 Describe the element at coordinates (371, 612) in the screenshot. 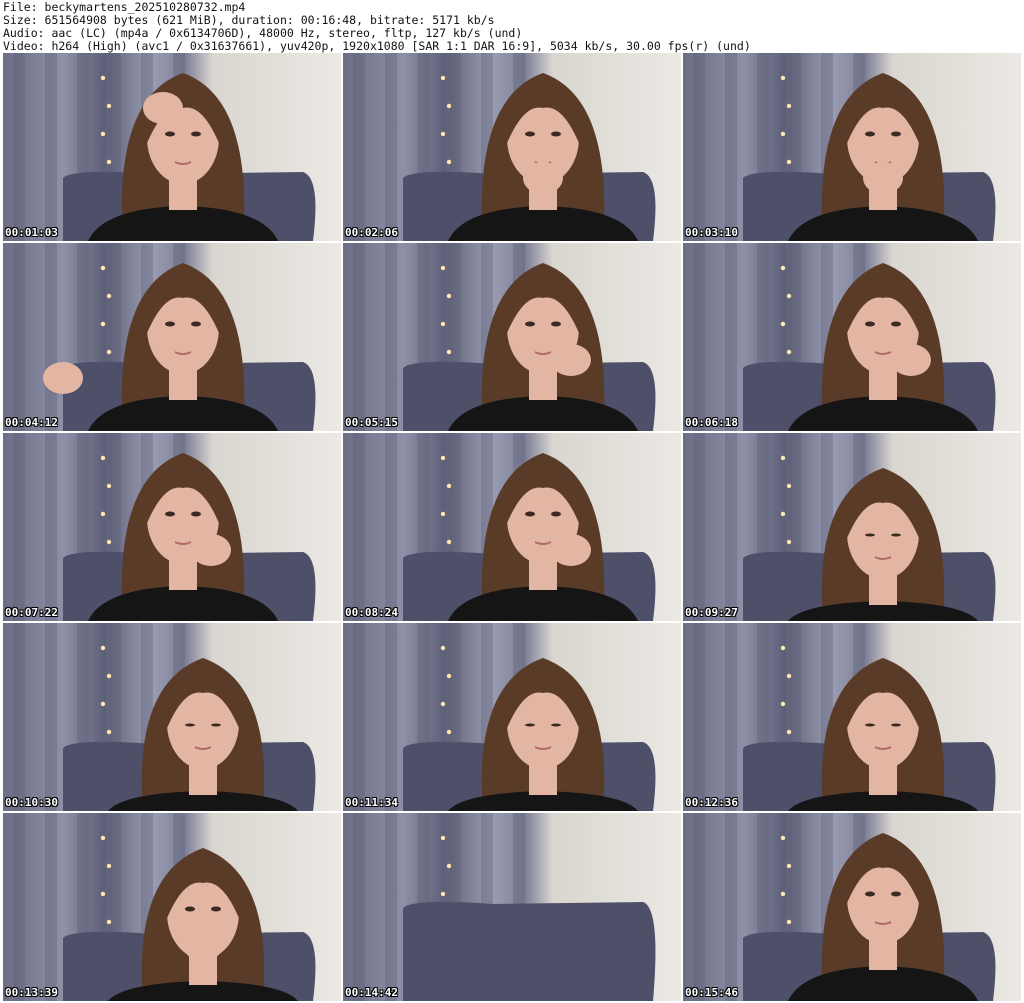

I see `thumbnail-timestamp: 00:08:24` at that location.